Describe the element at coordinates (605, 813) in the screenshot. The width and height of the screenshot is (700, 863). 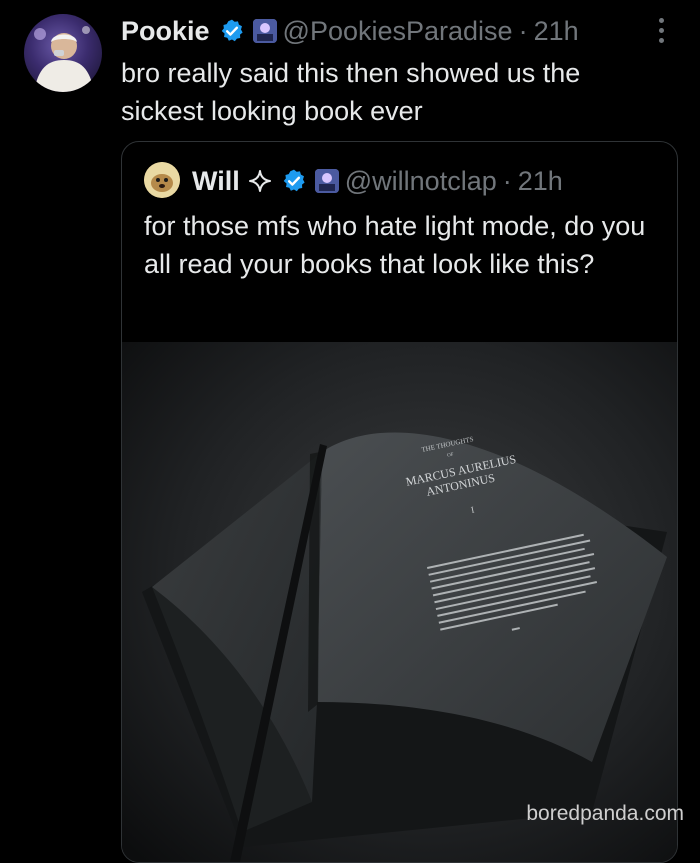
I see `watermark: boredpanda.com` at that location.